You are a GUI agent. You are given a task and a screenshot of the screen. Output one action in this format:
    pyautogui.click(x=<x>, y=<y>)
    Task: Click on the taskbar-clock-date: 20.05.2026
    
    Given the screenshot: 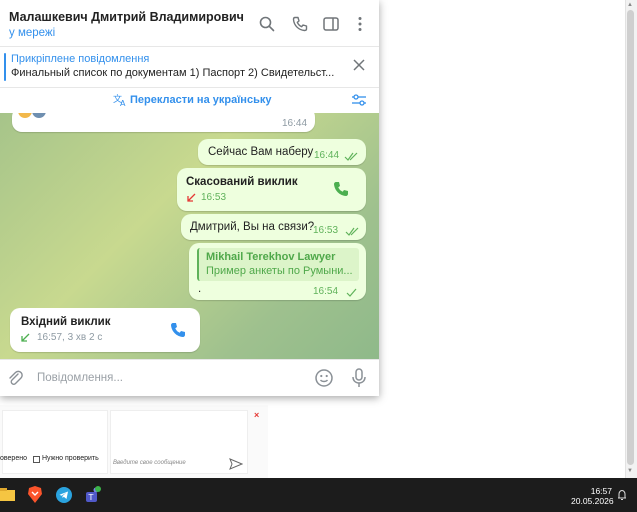 What is the action you would take?
    pyautogui.click(x=592, y=501)
    